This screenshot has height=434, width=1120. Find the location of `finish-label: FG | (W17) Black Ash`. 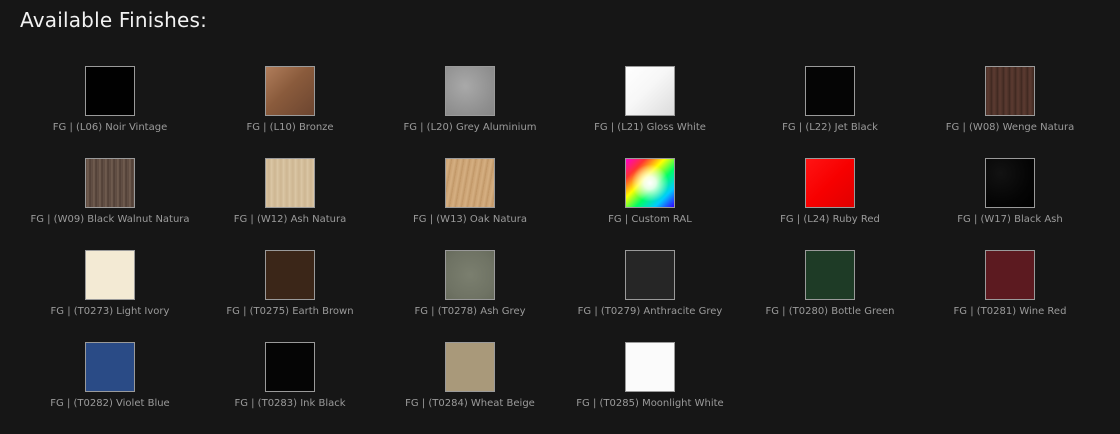

finish-label: FG | (W17) Black Ash is located at coordinates (1010, 219).